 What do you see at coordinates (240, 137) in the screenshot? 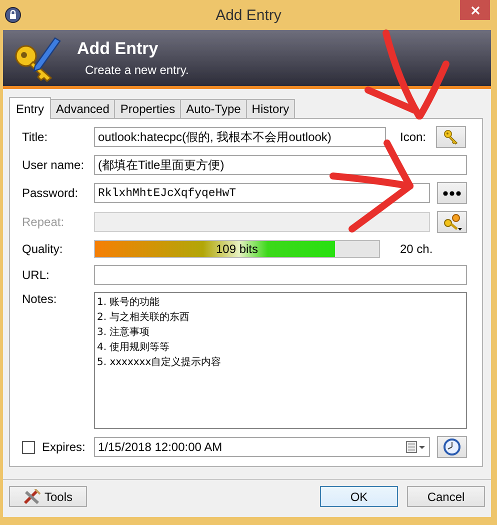
I see `title-field: outlook:hatecpc(假的, 我根本不会用outlook)` at bounding box center [240, 137].